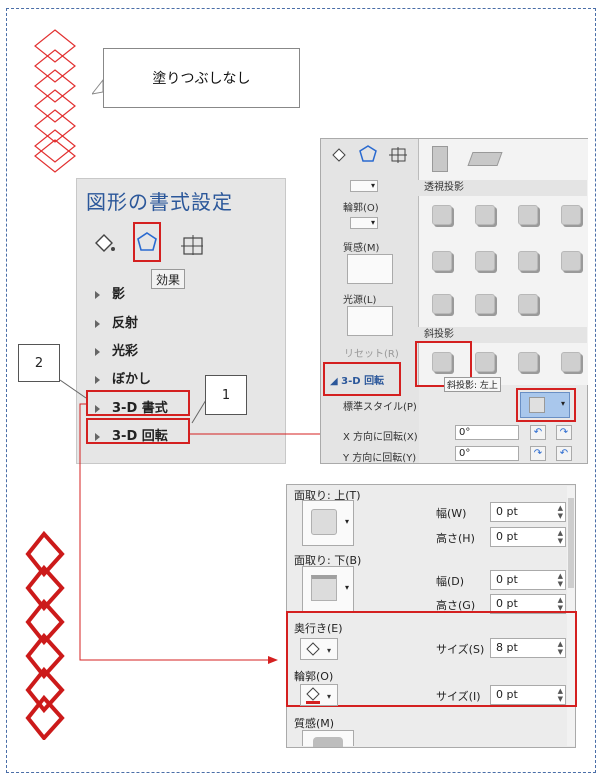 The image size is (604, 781). What do you see at coordinates (538, 453) in the screenshot?
I see `rotate-up-icon: ↷` at bounding box center [538, 453].